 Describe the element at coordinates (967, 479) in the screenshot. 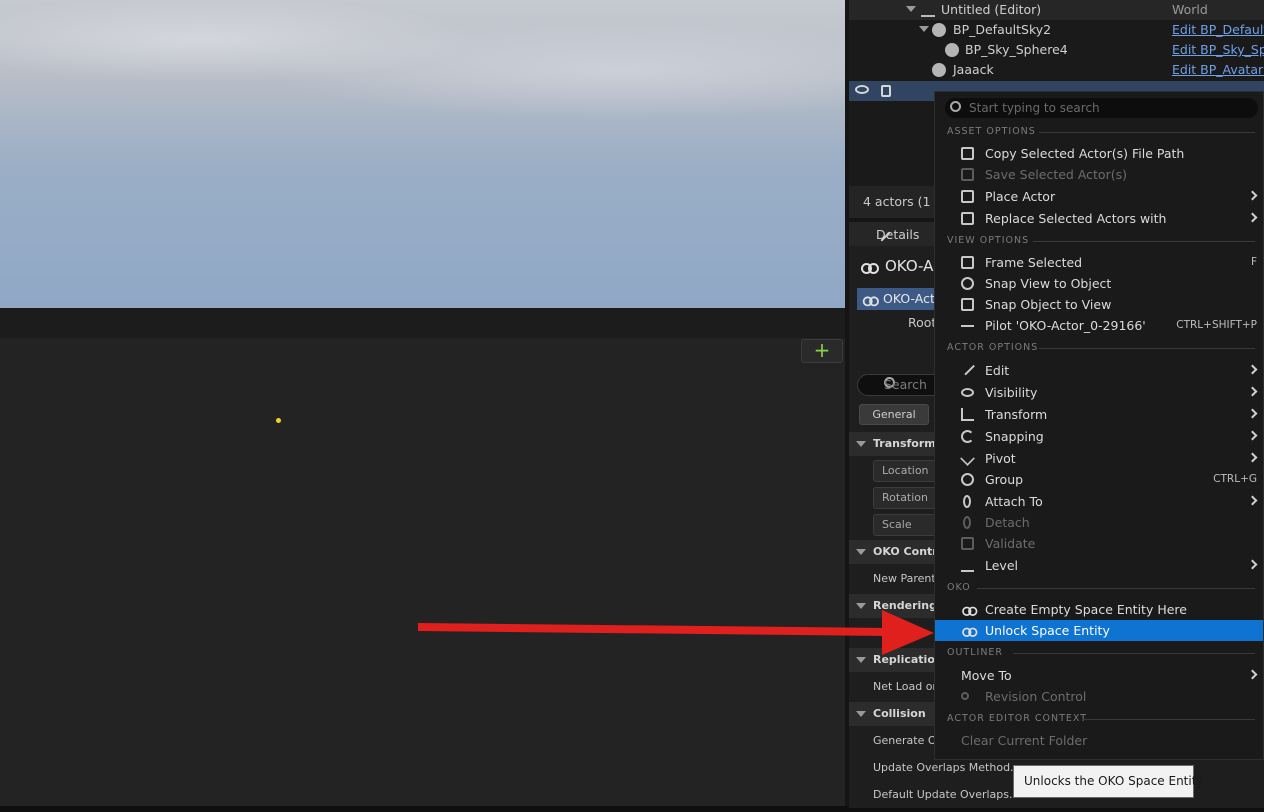

I see `group-icon` at that location.